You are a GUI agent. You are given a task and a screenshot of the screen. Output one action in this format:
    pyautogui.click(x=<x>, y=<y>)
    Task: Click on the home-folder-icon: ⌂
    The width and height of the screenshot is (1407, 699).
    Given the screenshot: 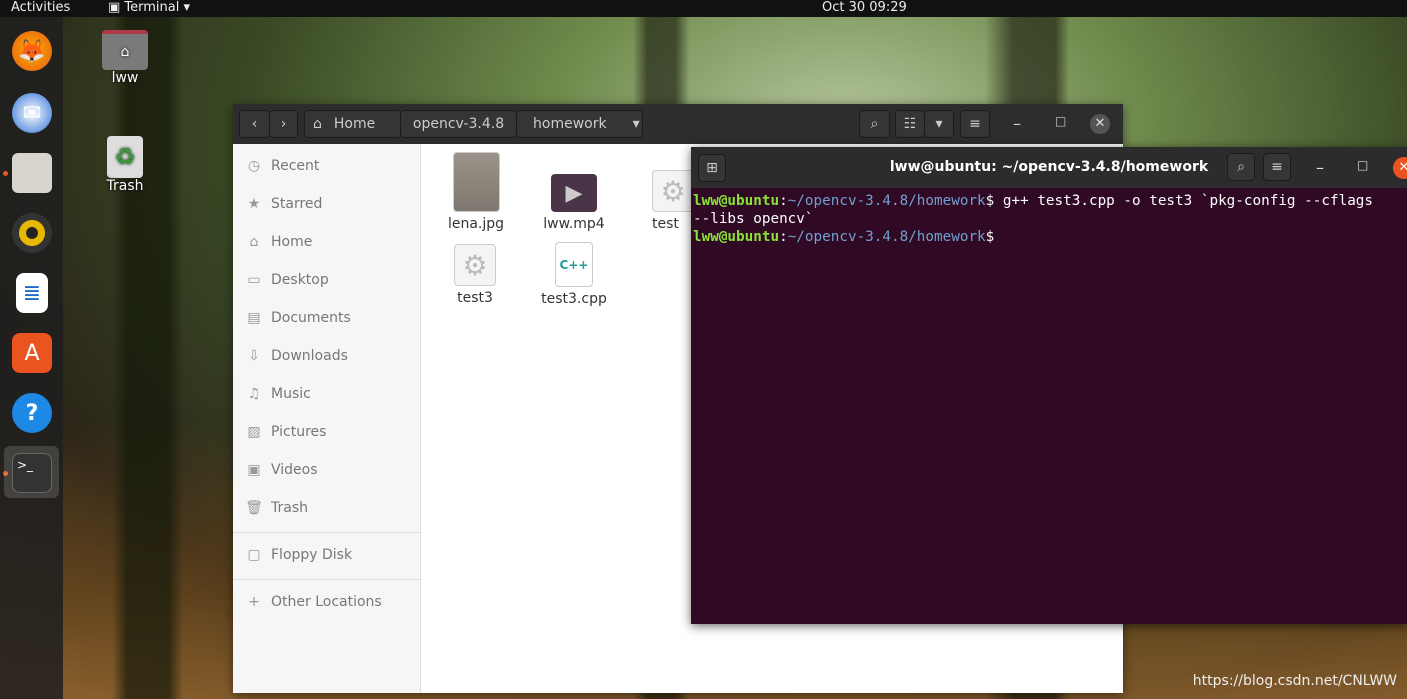 What is the action you would take?
    pyautogui.click(x=125, y=50)
    